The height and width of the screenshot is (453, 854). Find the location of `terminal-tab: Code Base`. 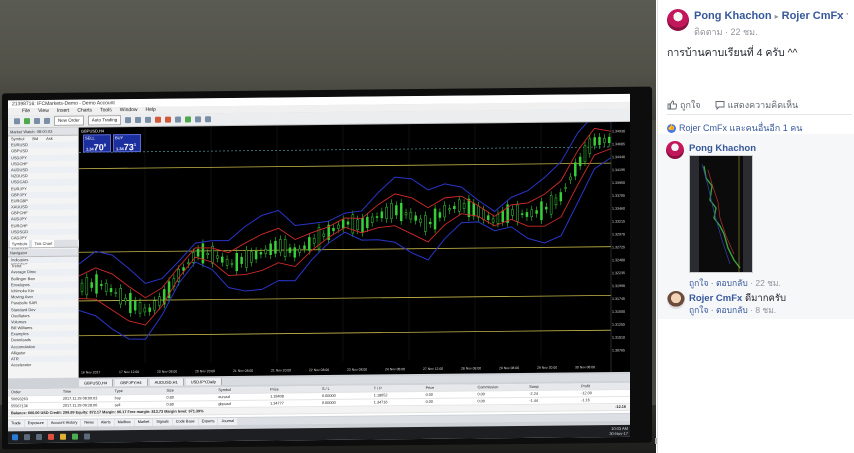

terminal-tab: Code Base is located at coordinates (185, 422).